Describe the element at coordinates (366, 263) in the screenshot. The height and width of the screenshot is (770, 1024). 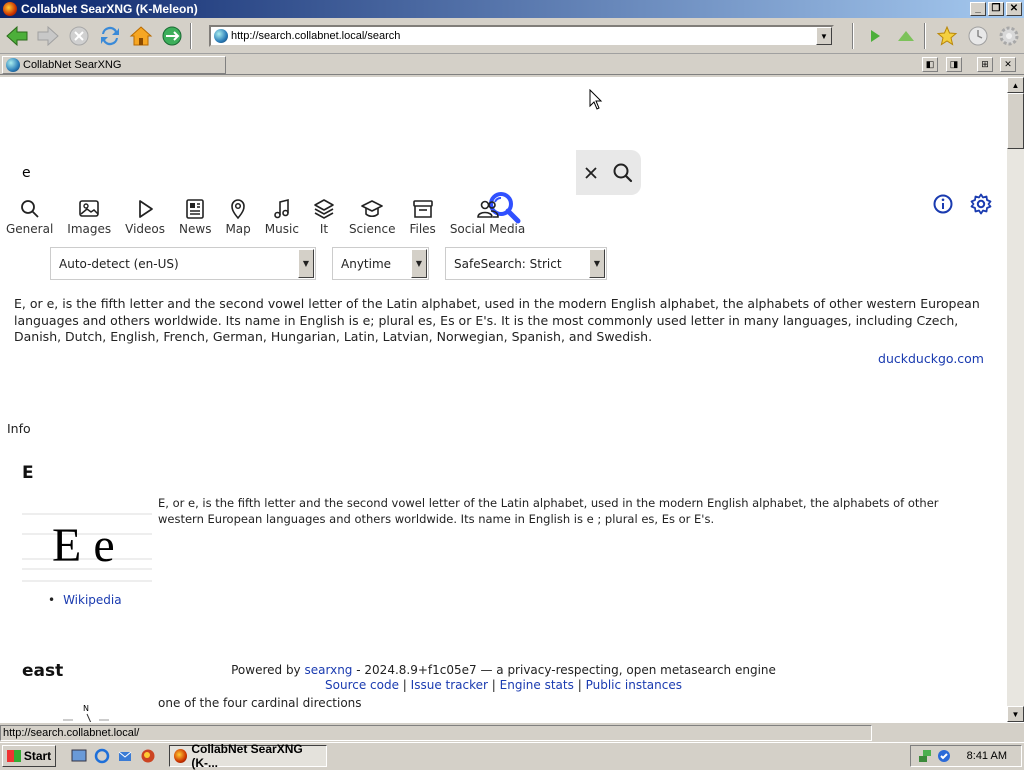
I see `time-range-value: Anytime` at that location.